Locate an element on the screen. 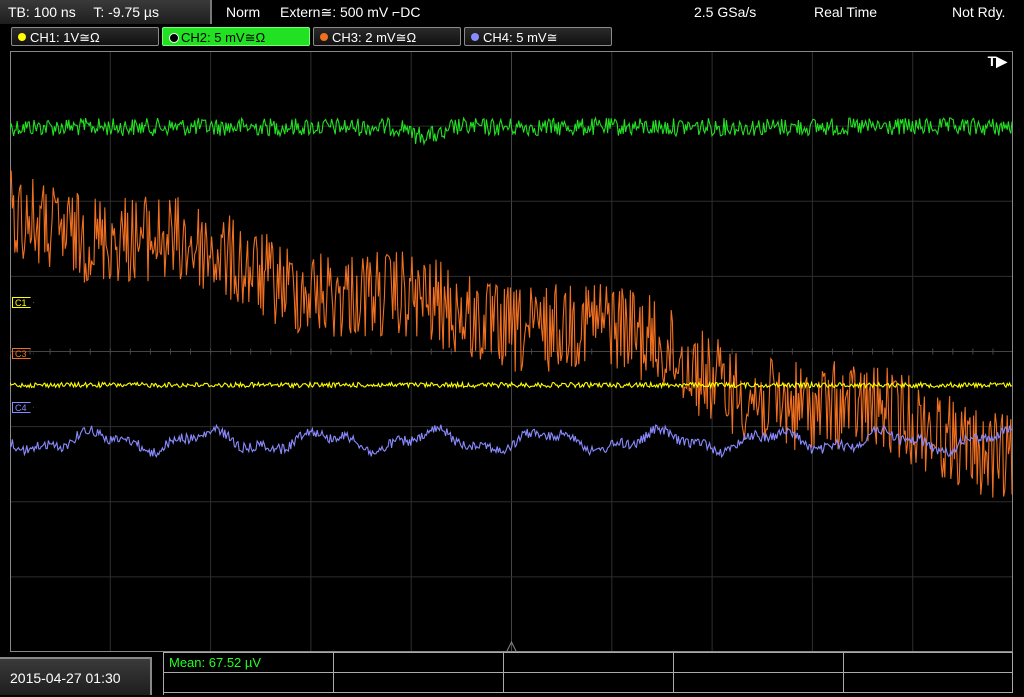  channel-4-button: CH4: 5 mV≅ is located at coordinates (538, 36).